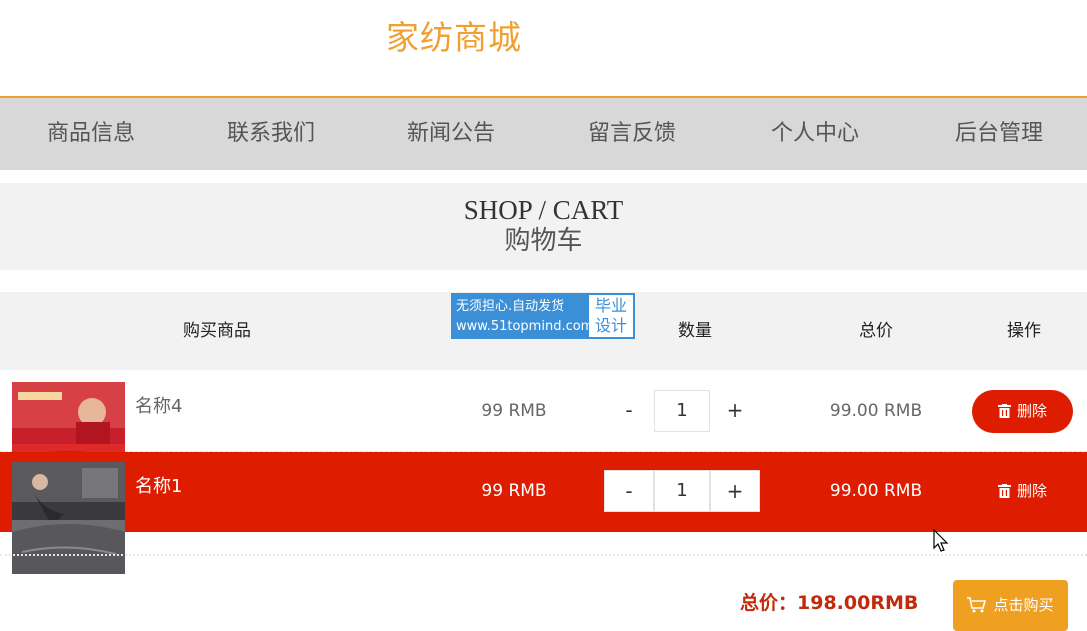 Image resolution: width=1087 pixels, height=631 pixels. Describe the element at coordinates (977, 607) in the screenshot. I see `cart-icon` at that location.